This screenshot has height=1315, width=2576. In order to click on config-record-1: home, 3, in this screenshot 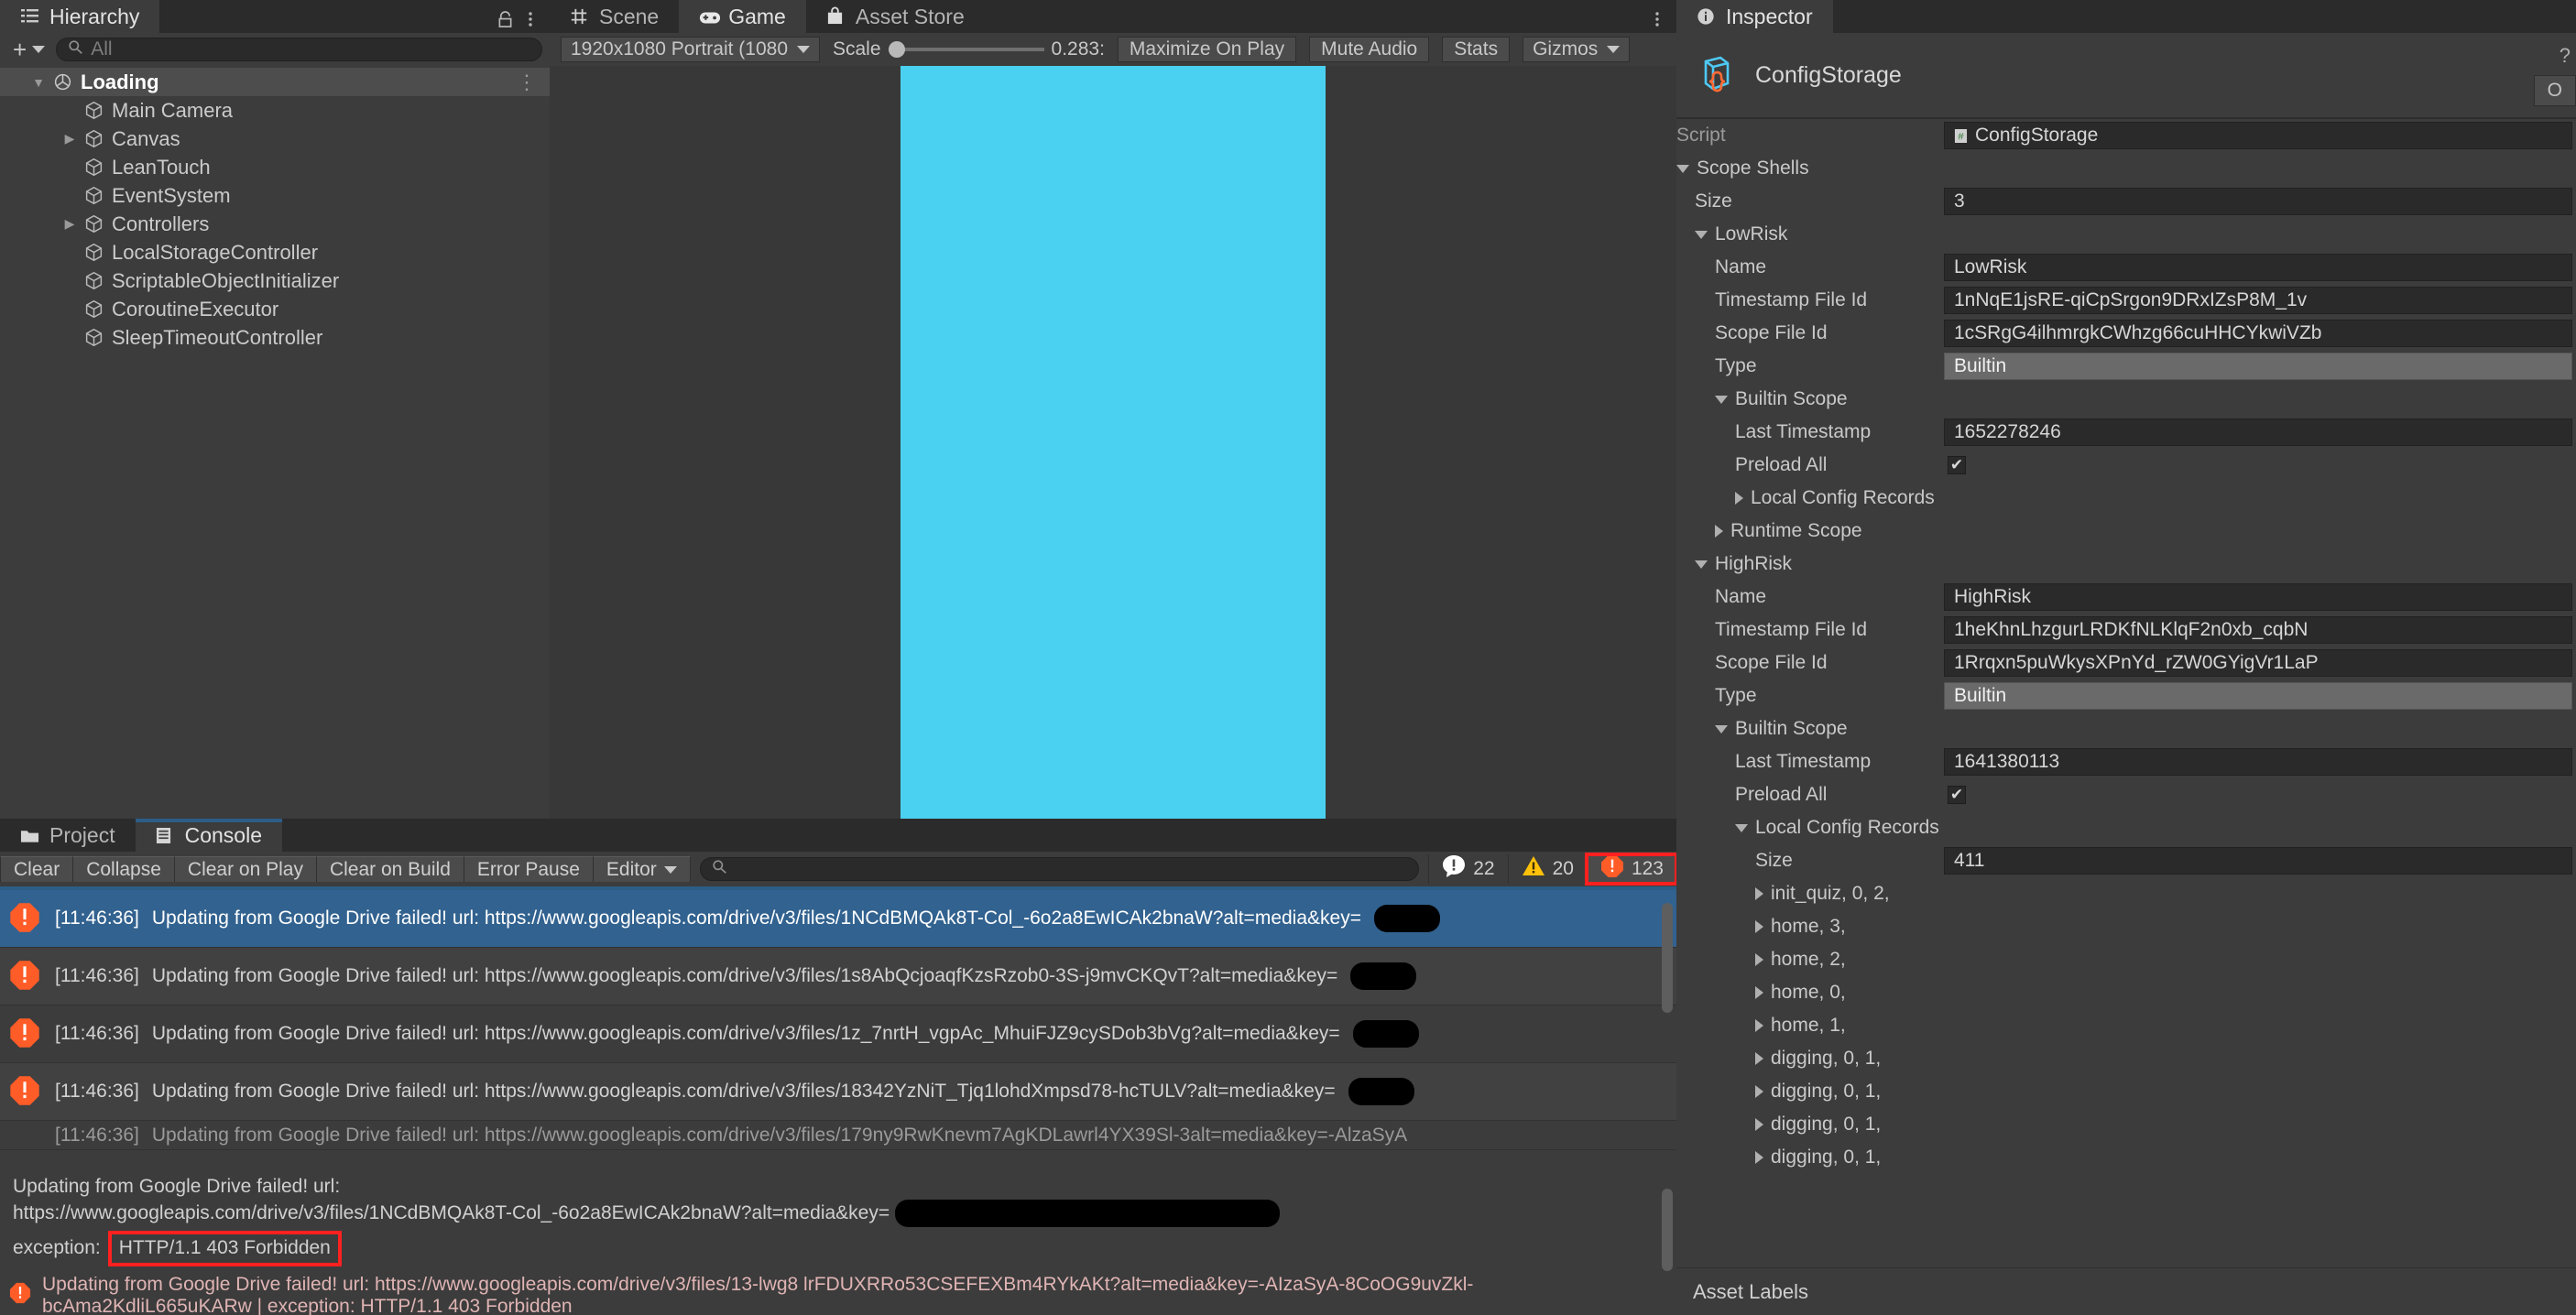, I will do `click(2126, 927)`.